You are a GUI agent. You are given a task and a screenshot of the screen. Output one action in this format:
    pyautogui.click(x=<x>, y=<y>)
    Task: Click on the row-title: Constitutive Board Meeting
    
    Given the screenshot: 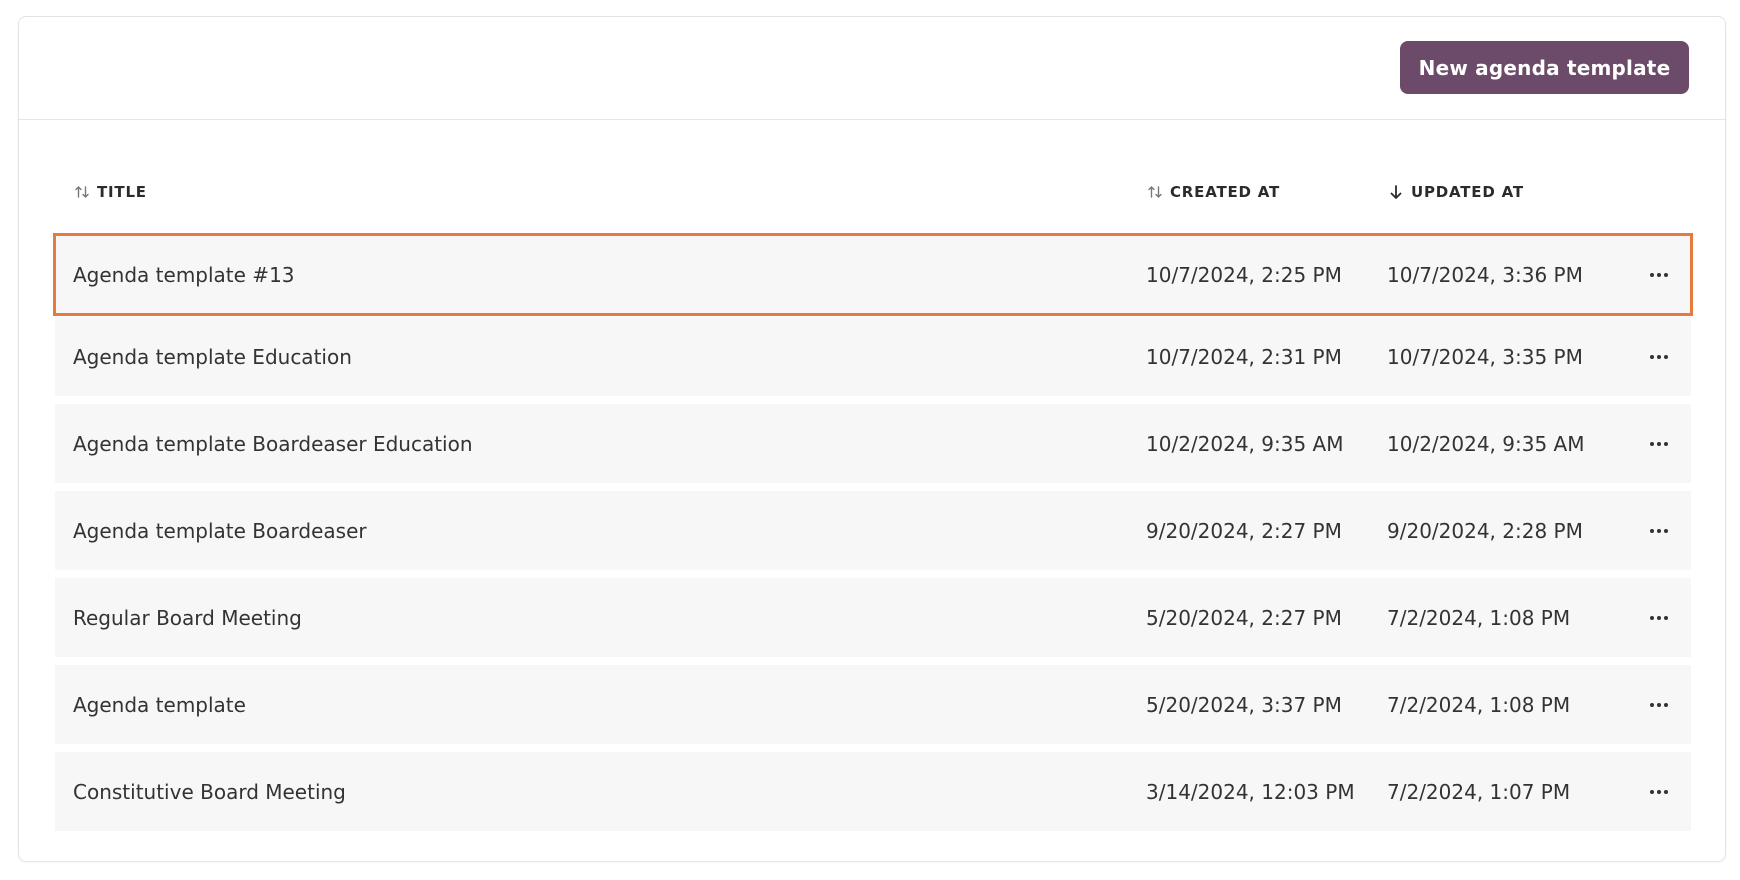 What is the action you would take?
    pyautogui.click(x=209, y=791)
    